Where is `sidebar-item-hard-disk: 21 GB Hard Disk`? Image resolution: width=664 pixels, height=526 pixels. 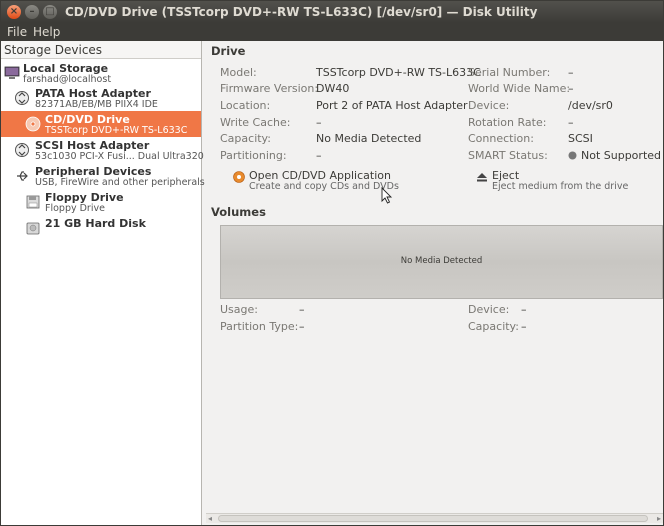
sidebar-item-hard-disk: 21 GB Hard Disk is located at coordinates (101, 228).